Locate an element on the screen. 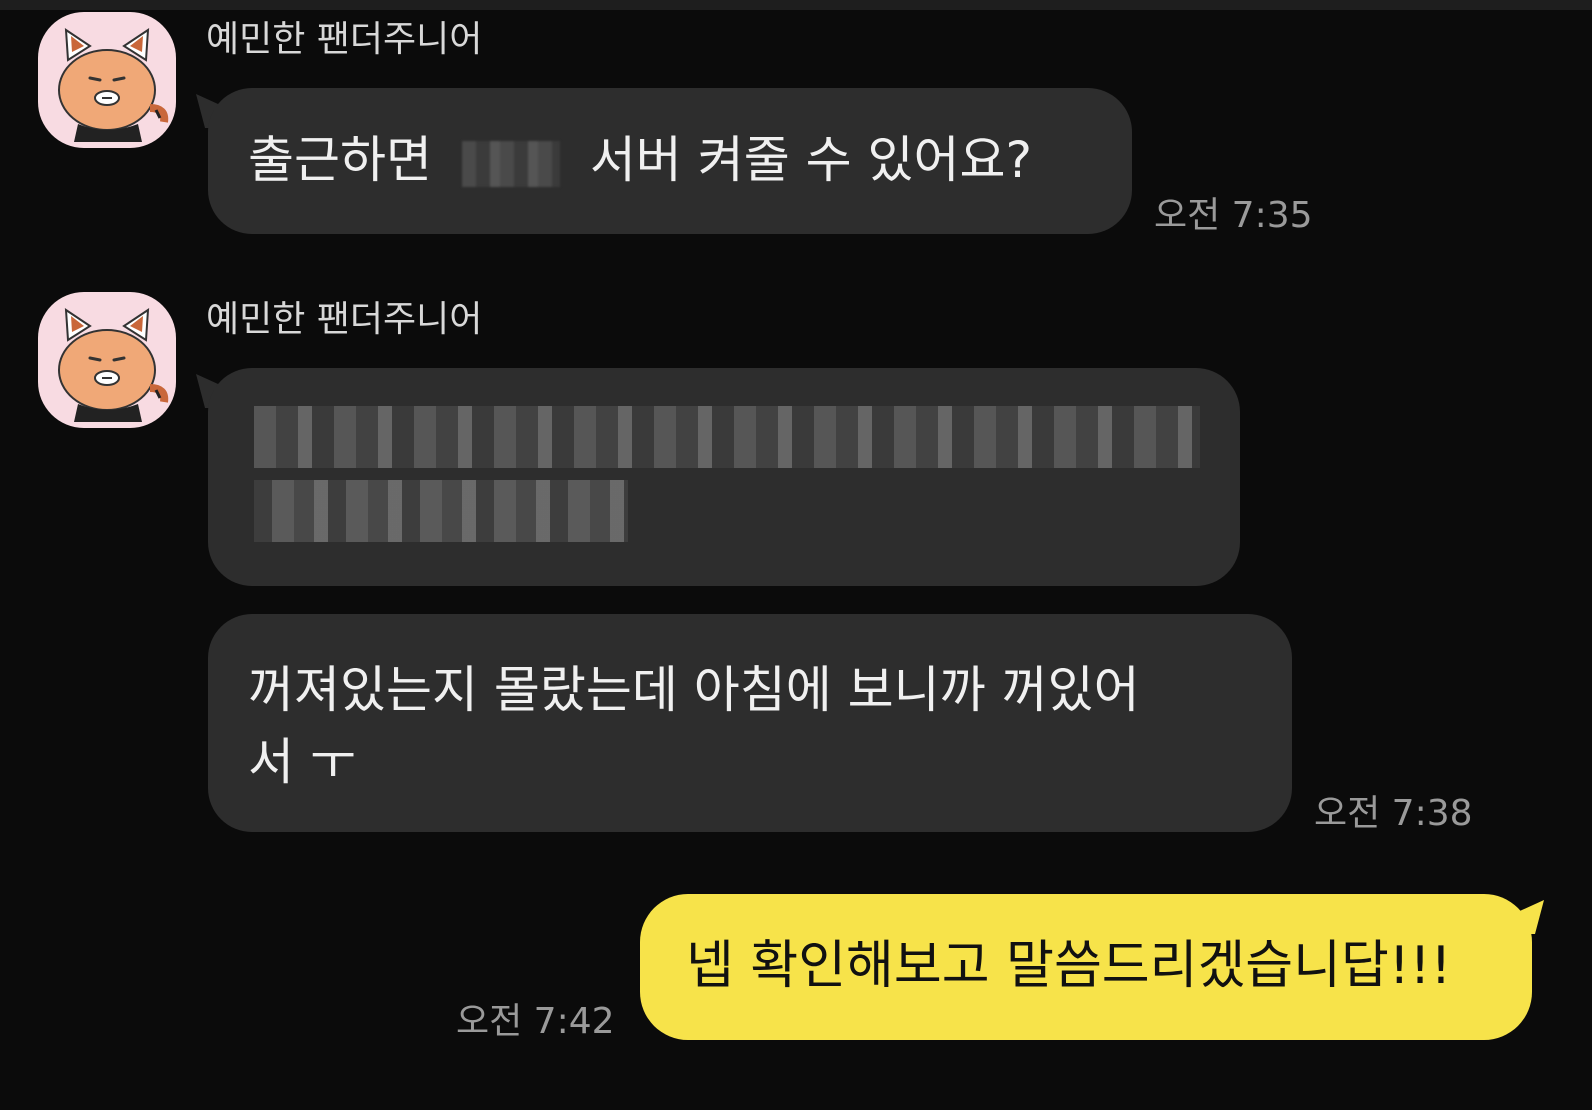 The width and height of the screenshot is (1592, 1110). message-timestamp: 오전 7:35 is located at coordinates (1233, 215).